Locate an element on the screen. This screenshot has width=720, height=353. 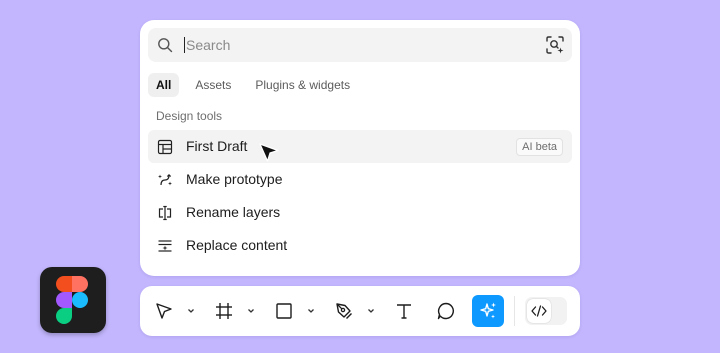
pointer-icon is located at coordinates (164, 311).